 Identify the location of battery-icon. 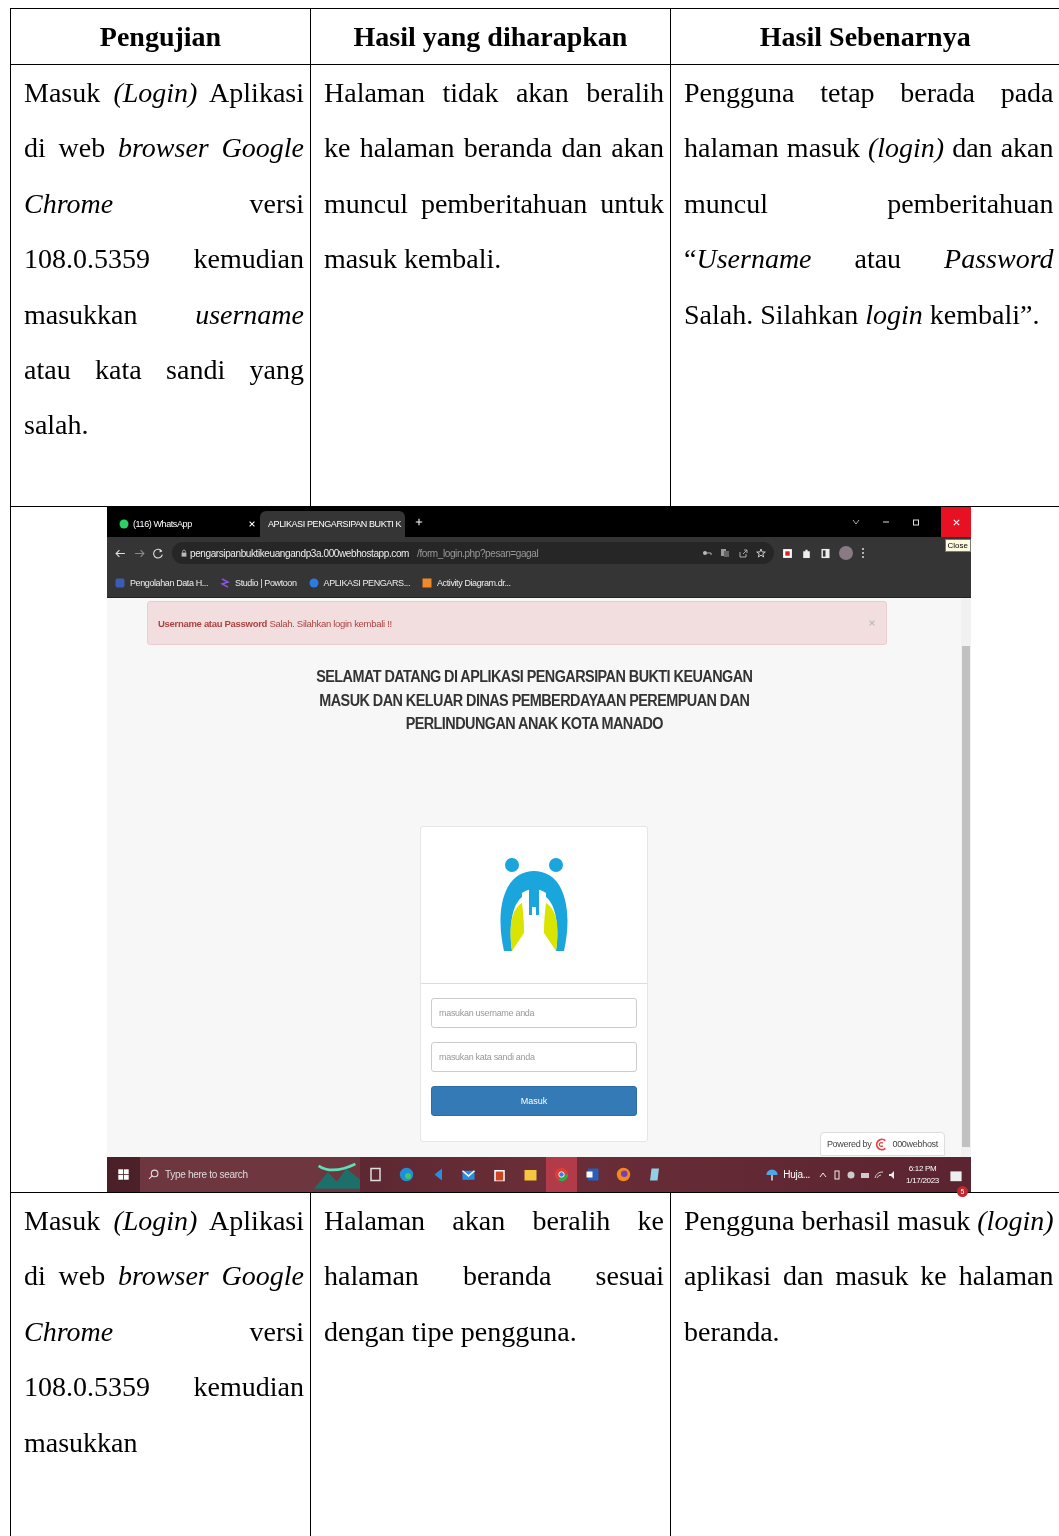
(837, 1174).